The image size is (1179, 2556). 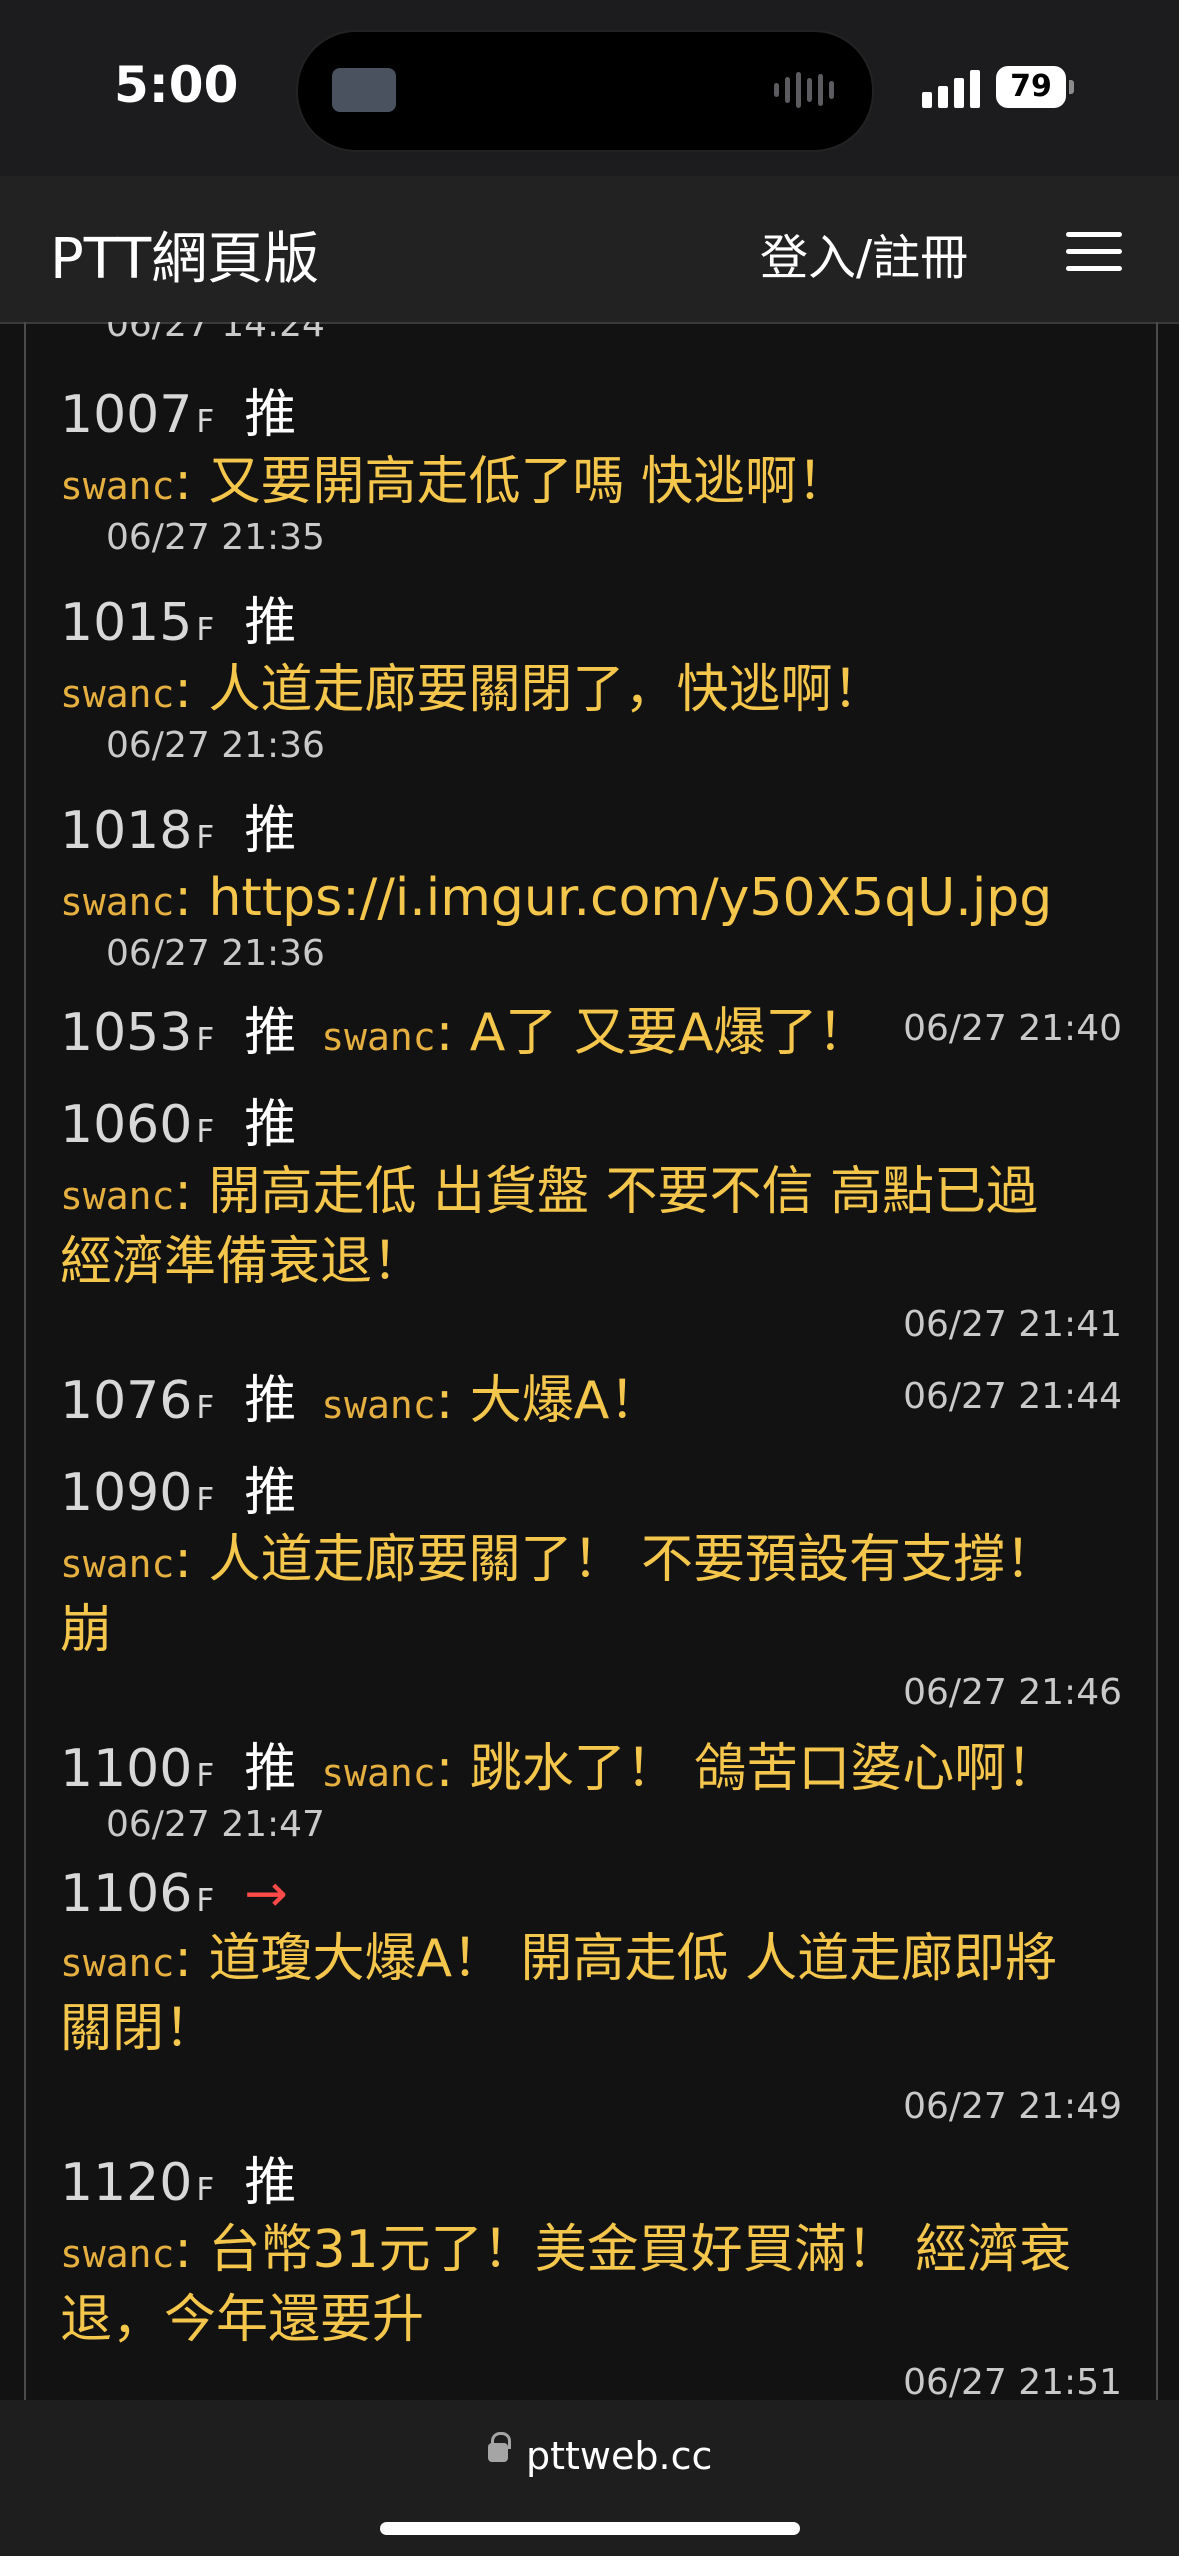 I want to click on floor-number: 1106, so click(x=126, y=1894).